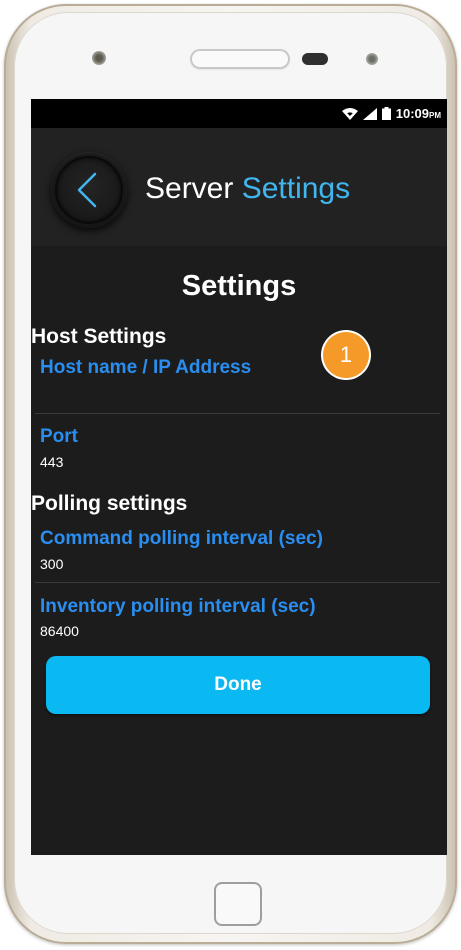 This screenshot has width=461, height=950. What do you see at coordinates (296, 188) in the screenshot?
I see `app-title-accent: Settings` at bounding box center [296, 188].